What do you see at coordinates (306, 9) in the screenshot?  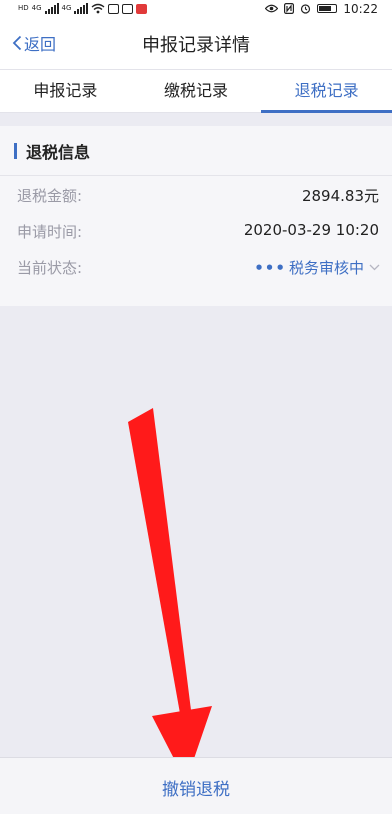 I see `alarm-icon` at bounding box center [306, 9].